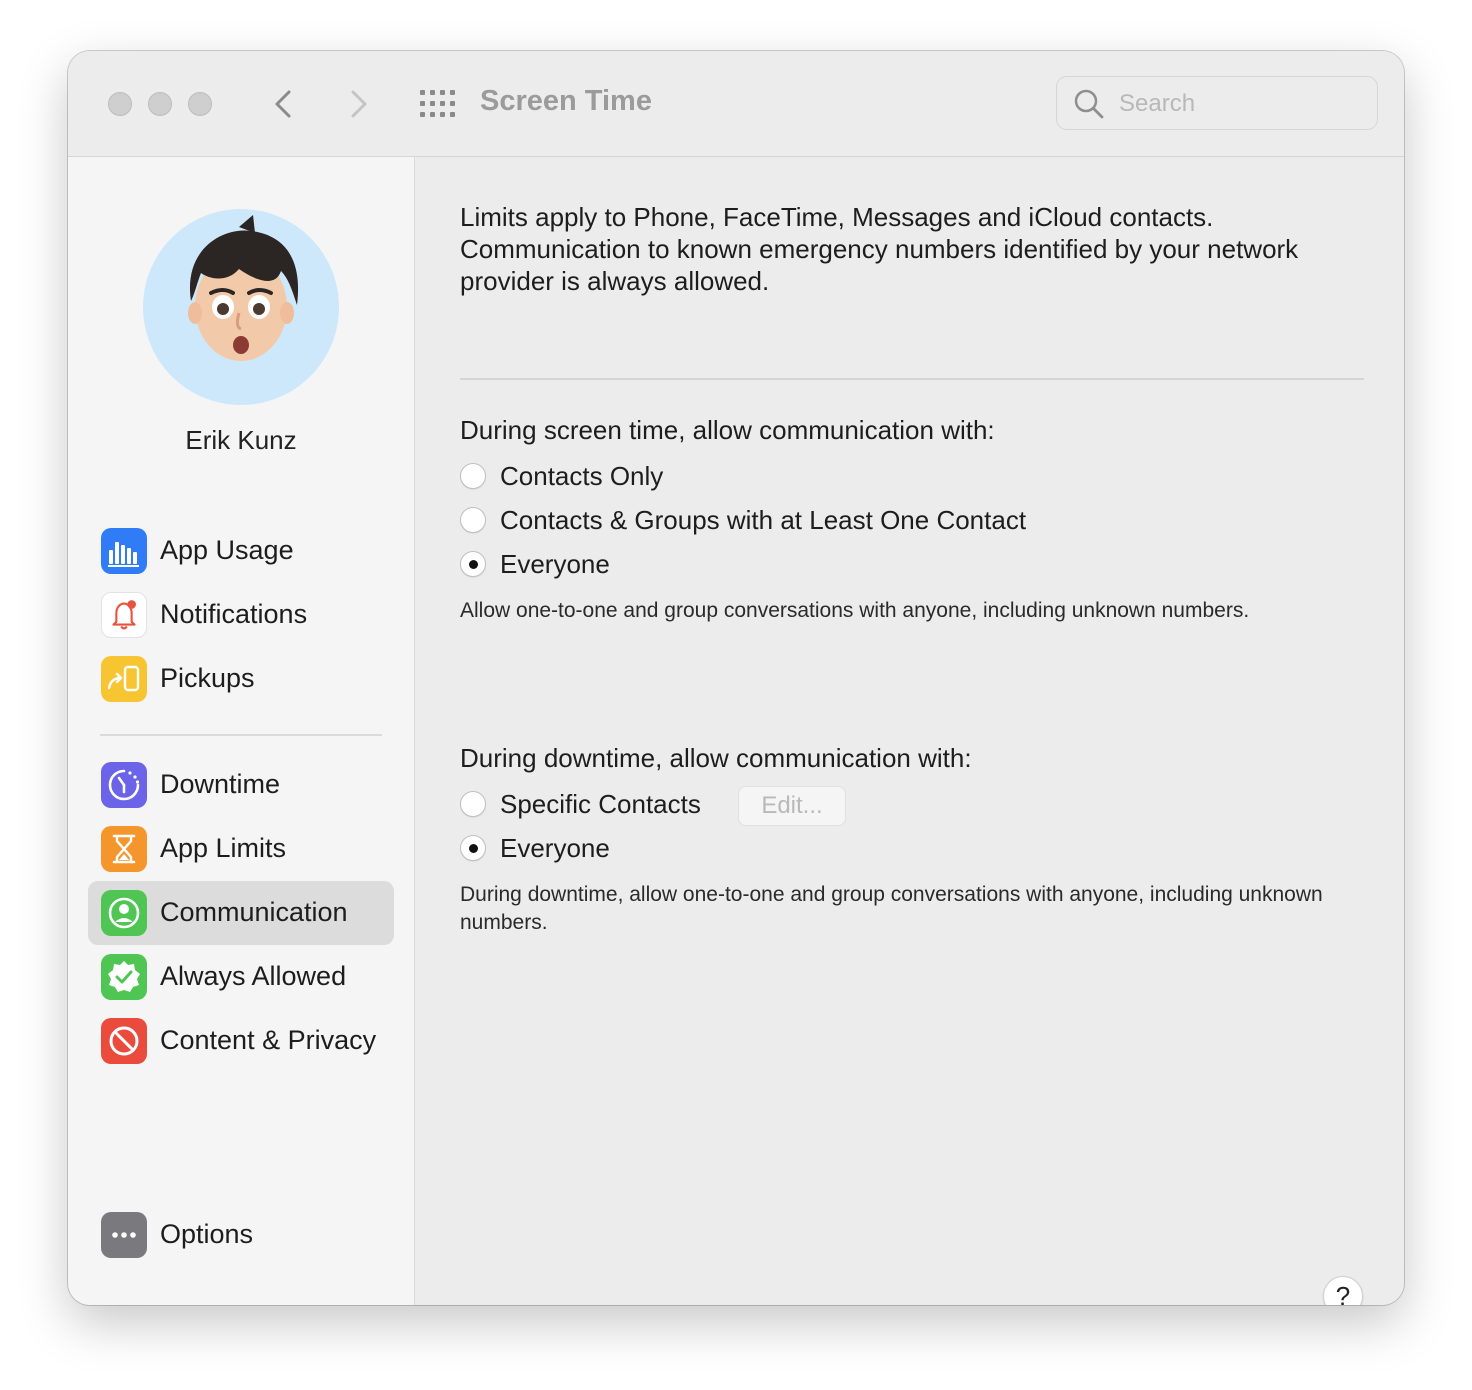  Describe the element at coordinates (207, 1234) in the screenshot. I see `options-label: Options` at that location.